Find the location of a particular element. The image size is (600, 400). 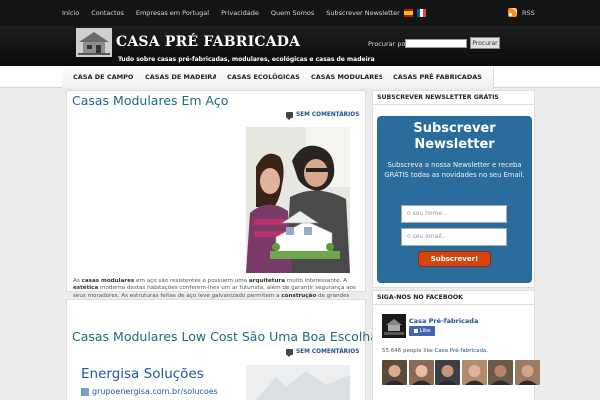

site-logo-text: CASA PRÉ FABRICADA is located at coordinates (208, 42).